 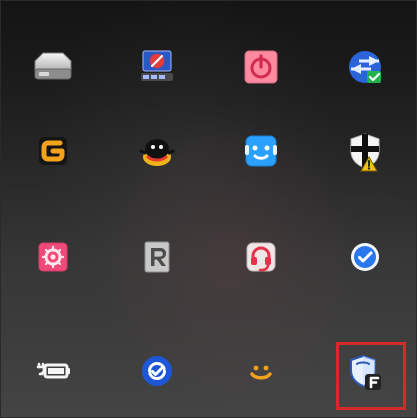 I want to click on tray-item-verified-check, so click(x=364, y=257).